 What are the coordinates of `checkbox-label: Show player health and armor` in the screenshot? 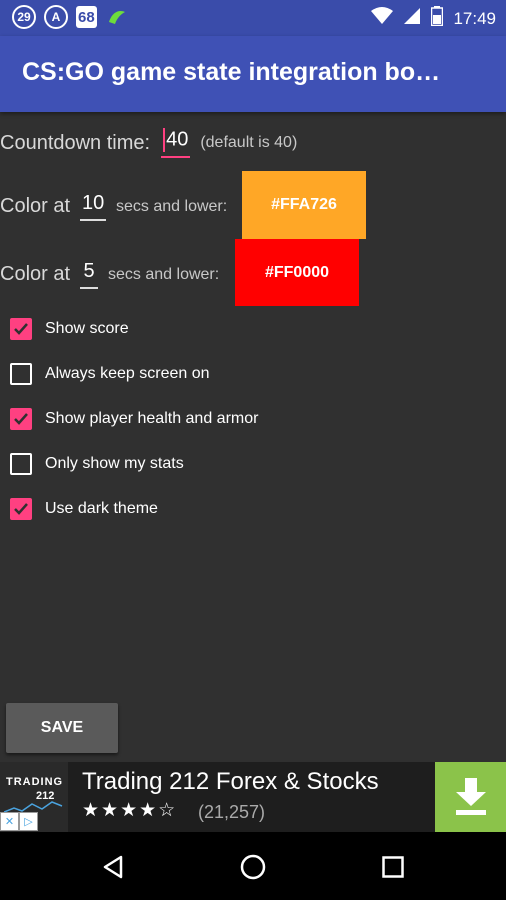 It's located at (152, 418).